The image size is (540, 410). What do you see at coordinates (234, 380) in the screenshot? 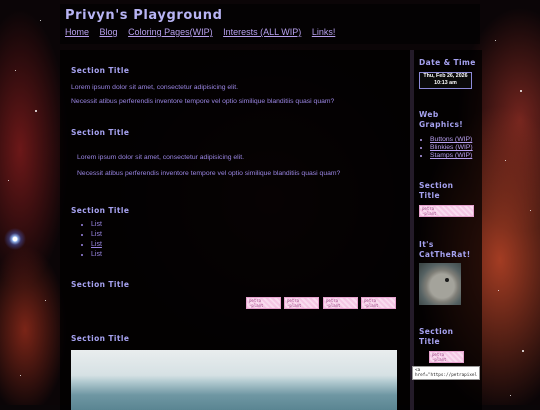
I see `ocean-photo` at bounding box center [234, 380].